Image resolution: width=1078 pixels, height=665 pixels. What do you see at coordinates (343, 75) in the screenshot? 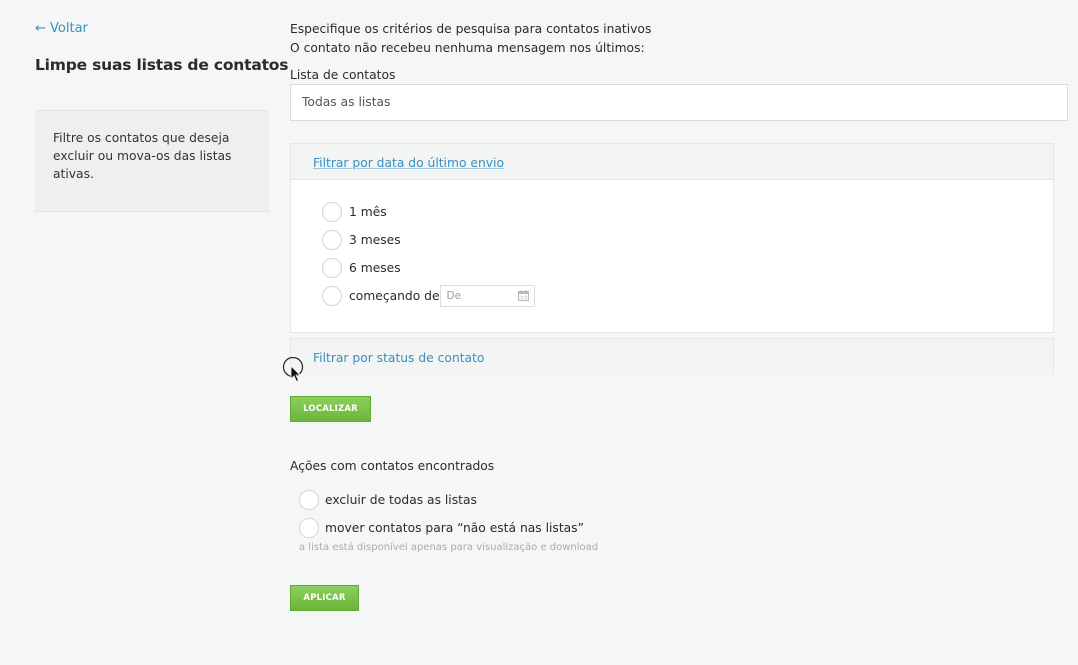
I see `contact-list-label: Lista de contatos` at bounding box center [343, 75].